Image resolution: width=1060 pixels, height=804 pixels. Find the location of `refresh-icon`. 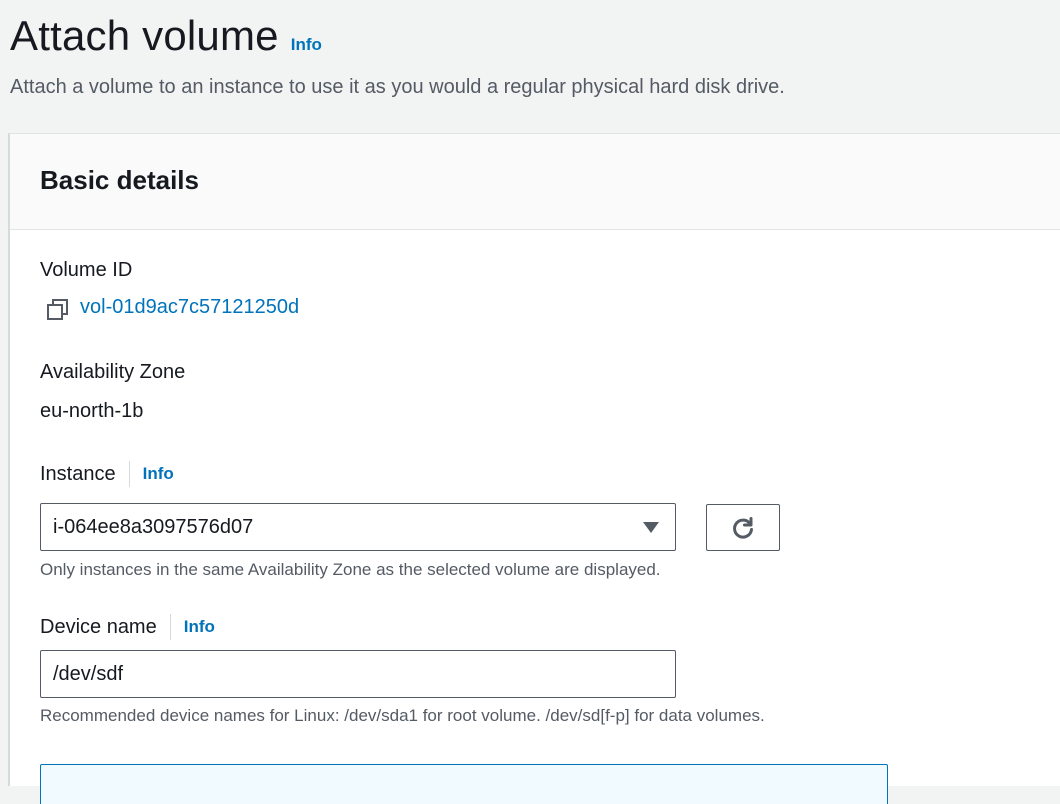

refresh-icon is located at coordinates (743, 527).